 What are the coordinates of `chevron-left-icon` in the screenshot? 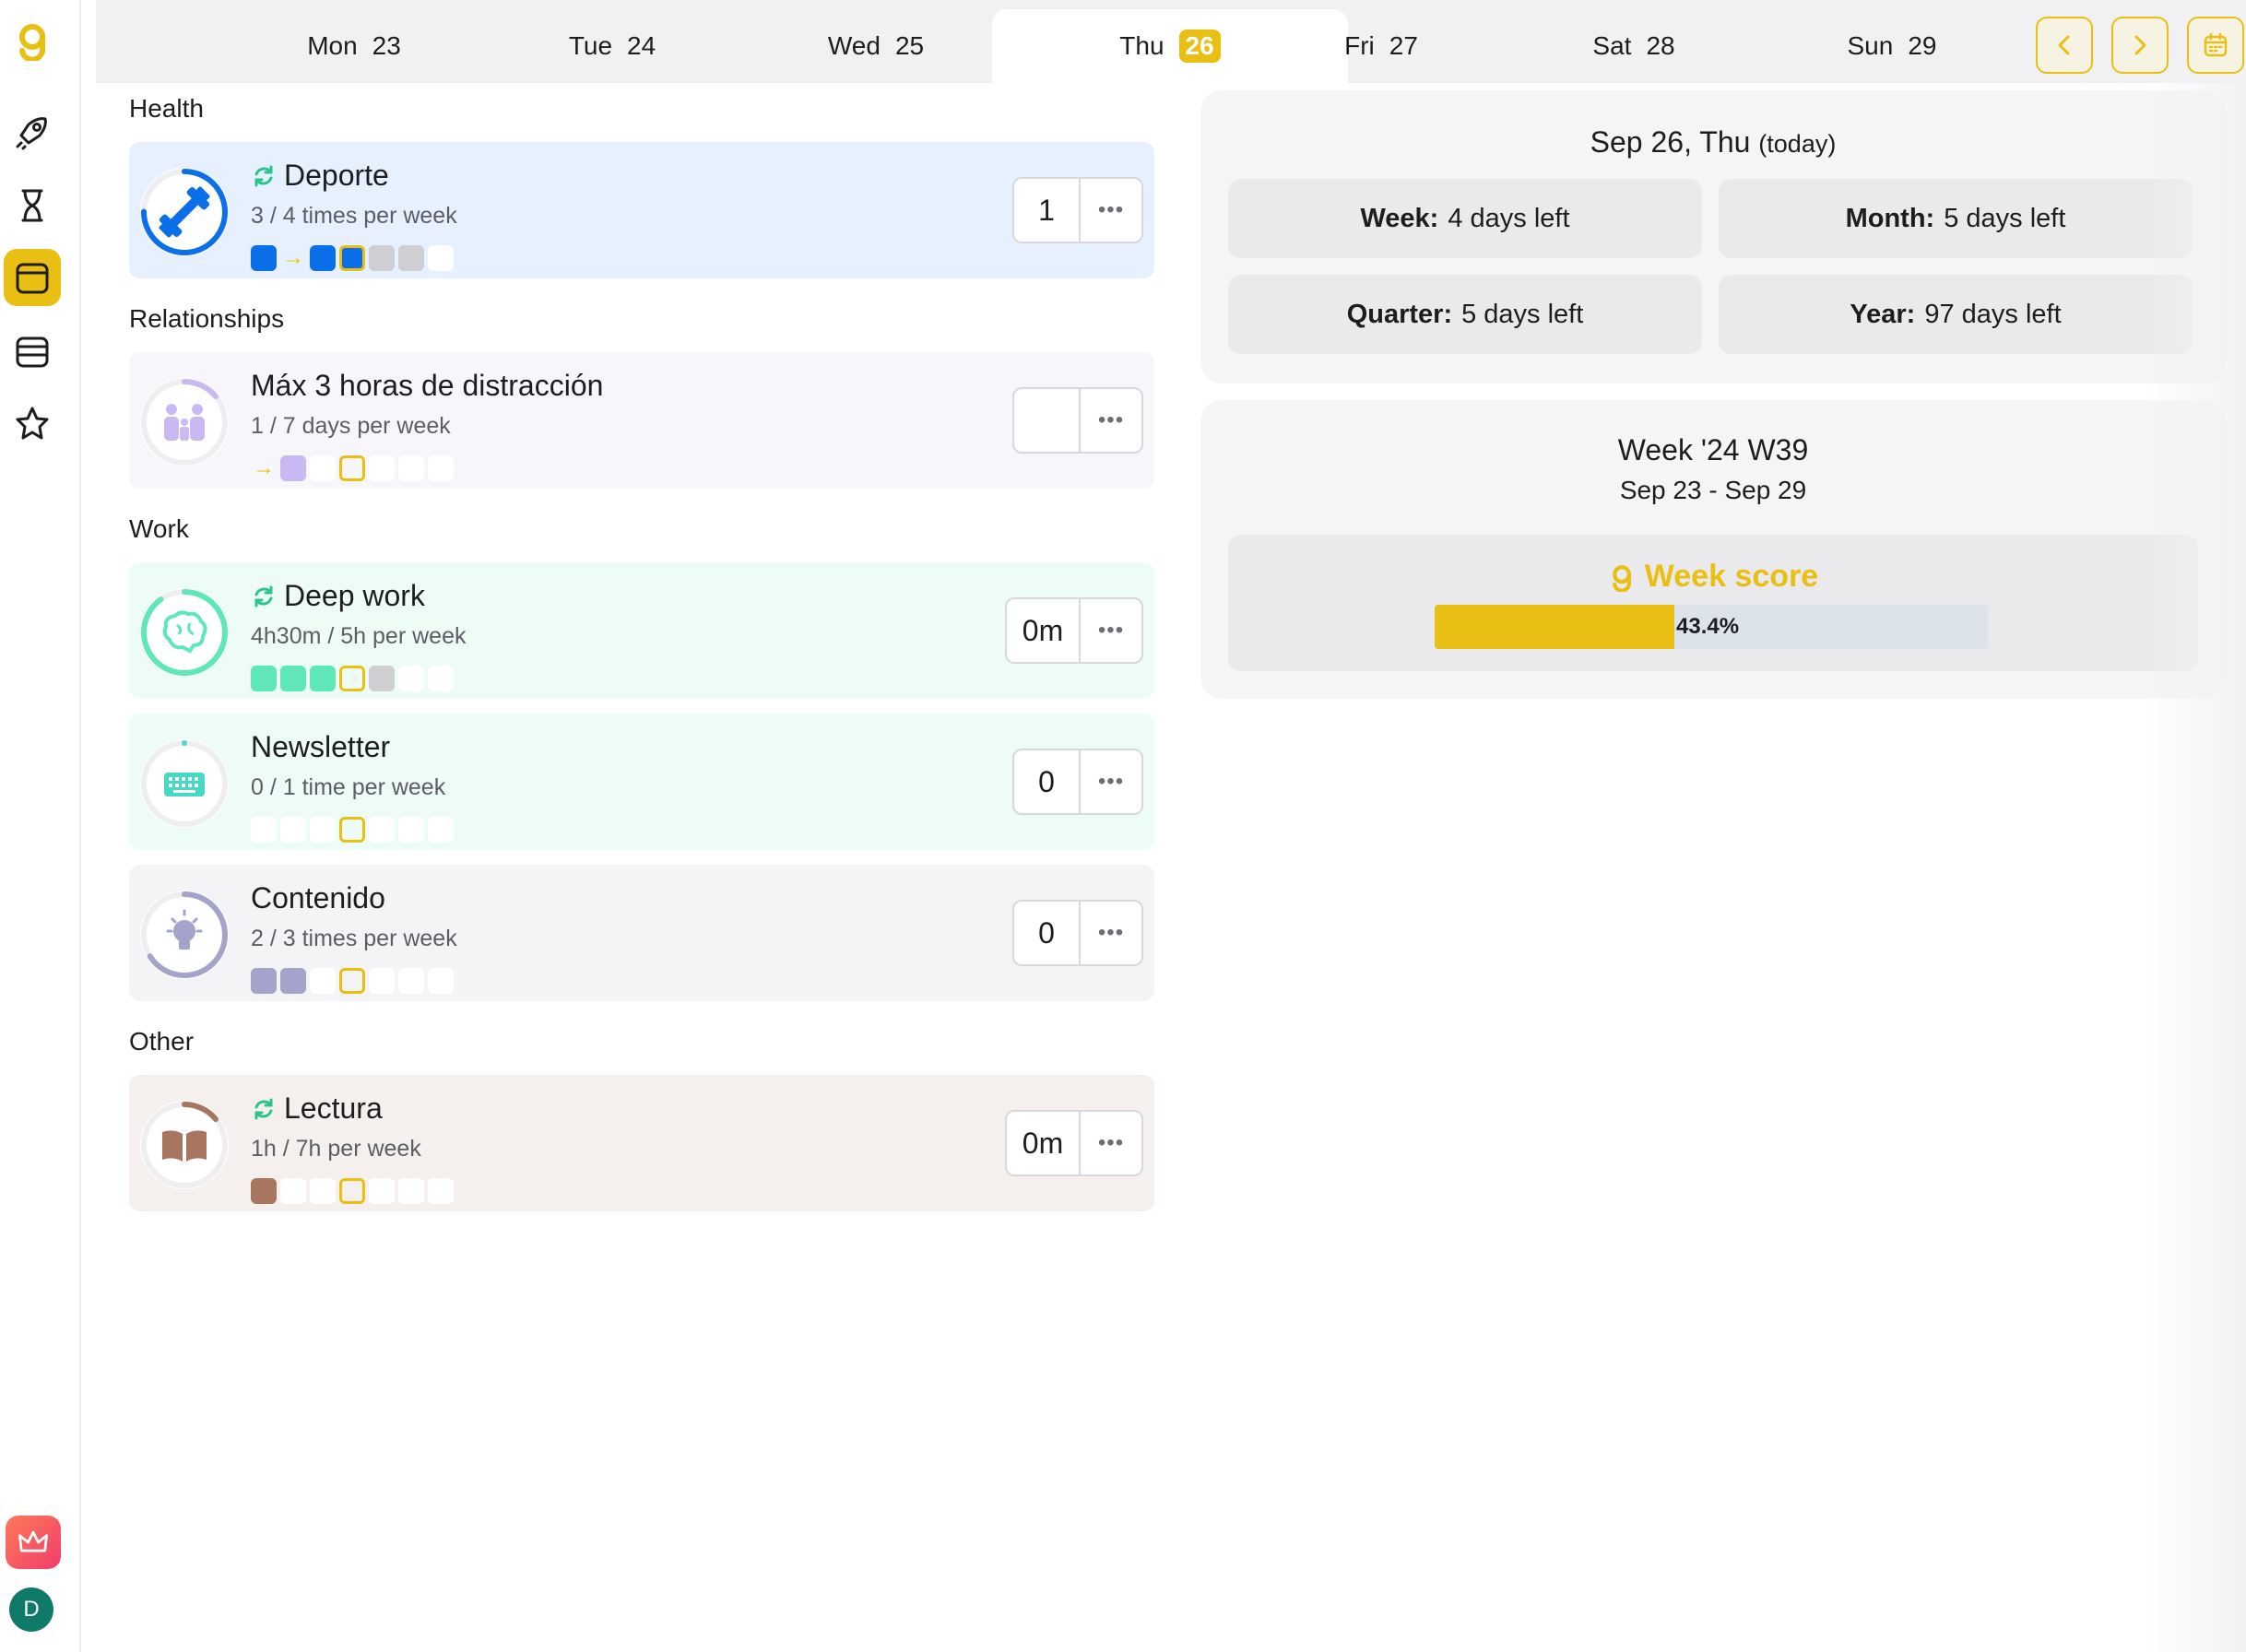 It's located at (2064, 45).